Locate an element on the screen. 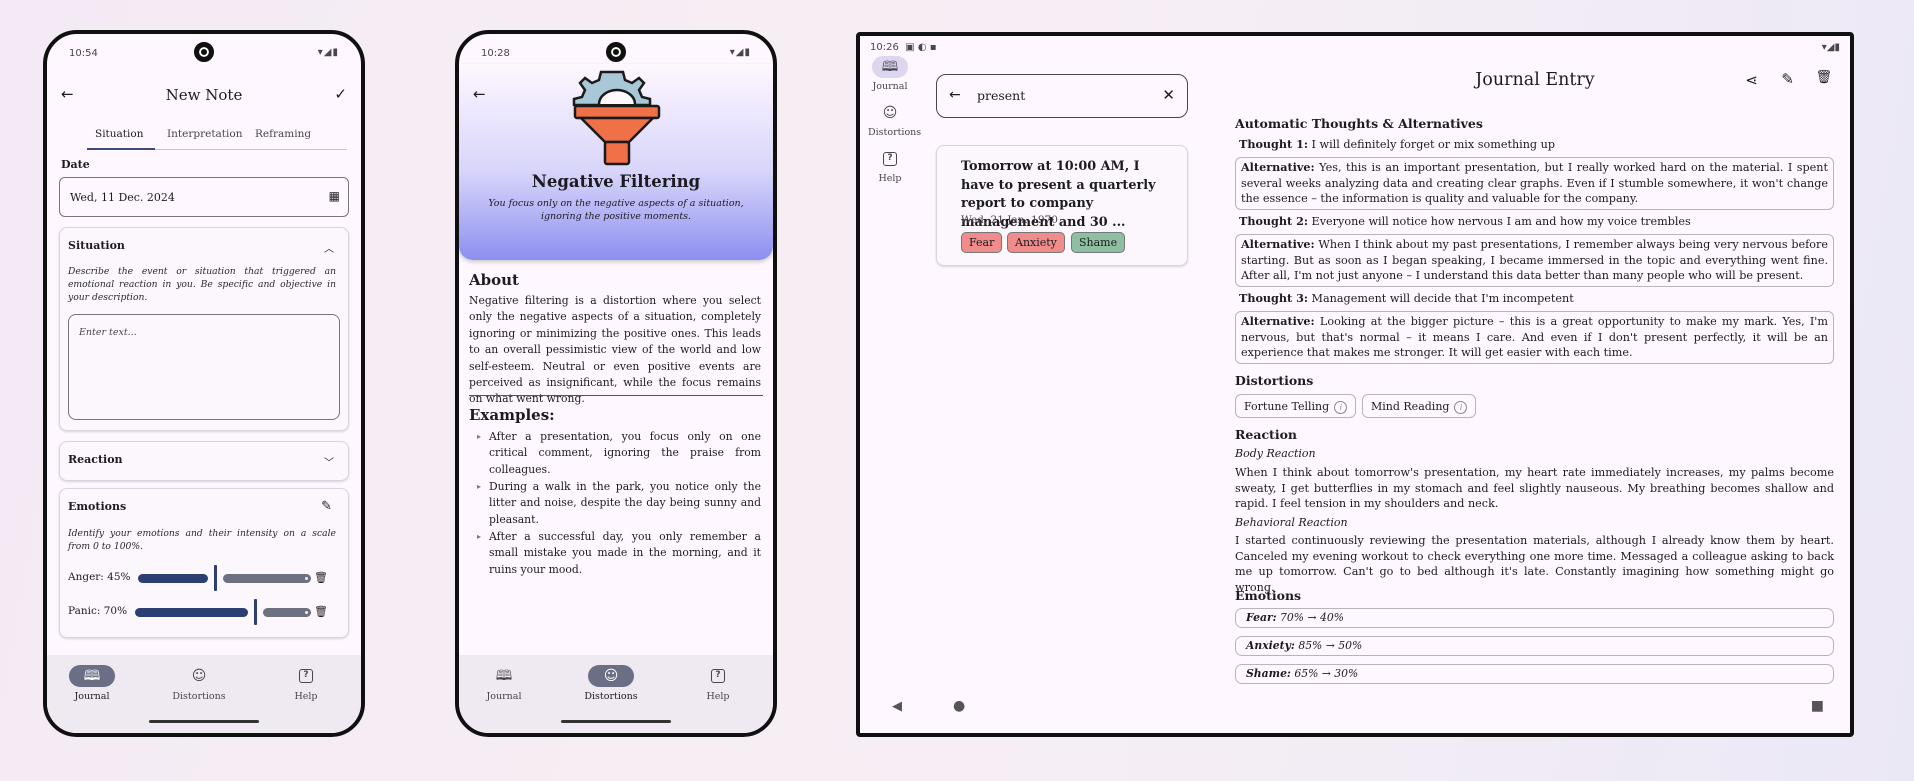  arrow-left-icon: ← is located at coordinates (479, 94).